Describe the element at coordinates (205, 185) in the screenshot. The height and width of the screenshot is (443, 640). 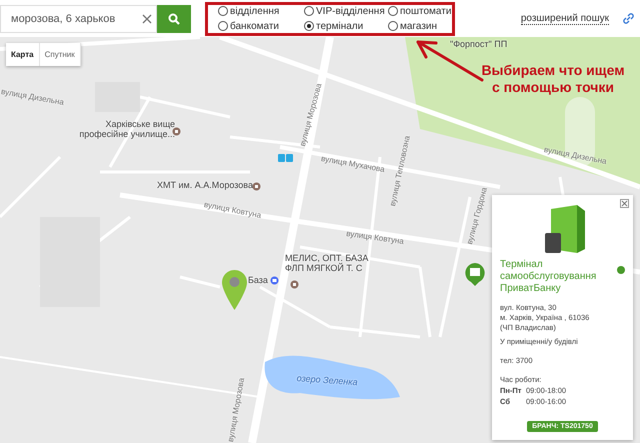
I see `place-label: ХМТ им. А.А.Морозова` at that location.